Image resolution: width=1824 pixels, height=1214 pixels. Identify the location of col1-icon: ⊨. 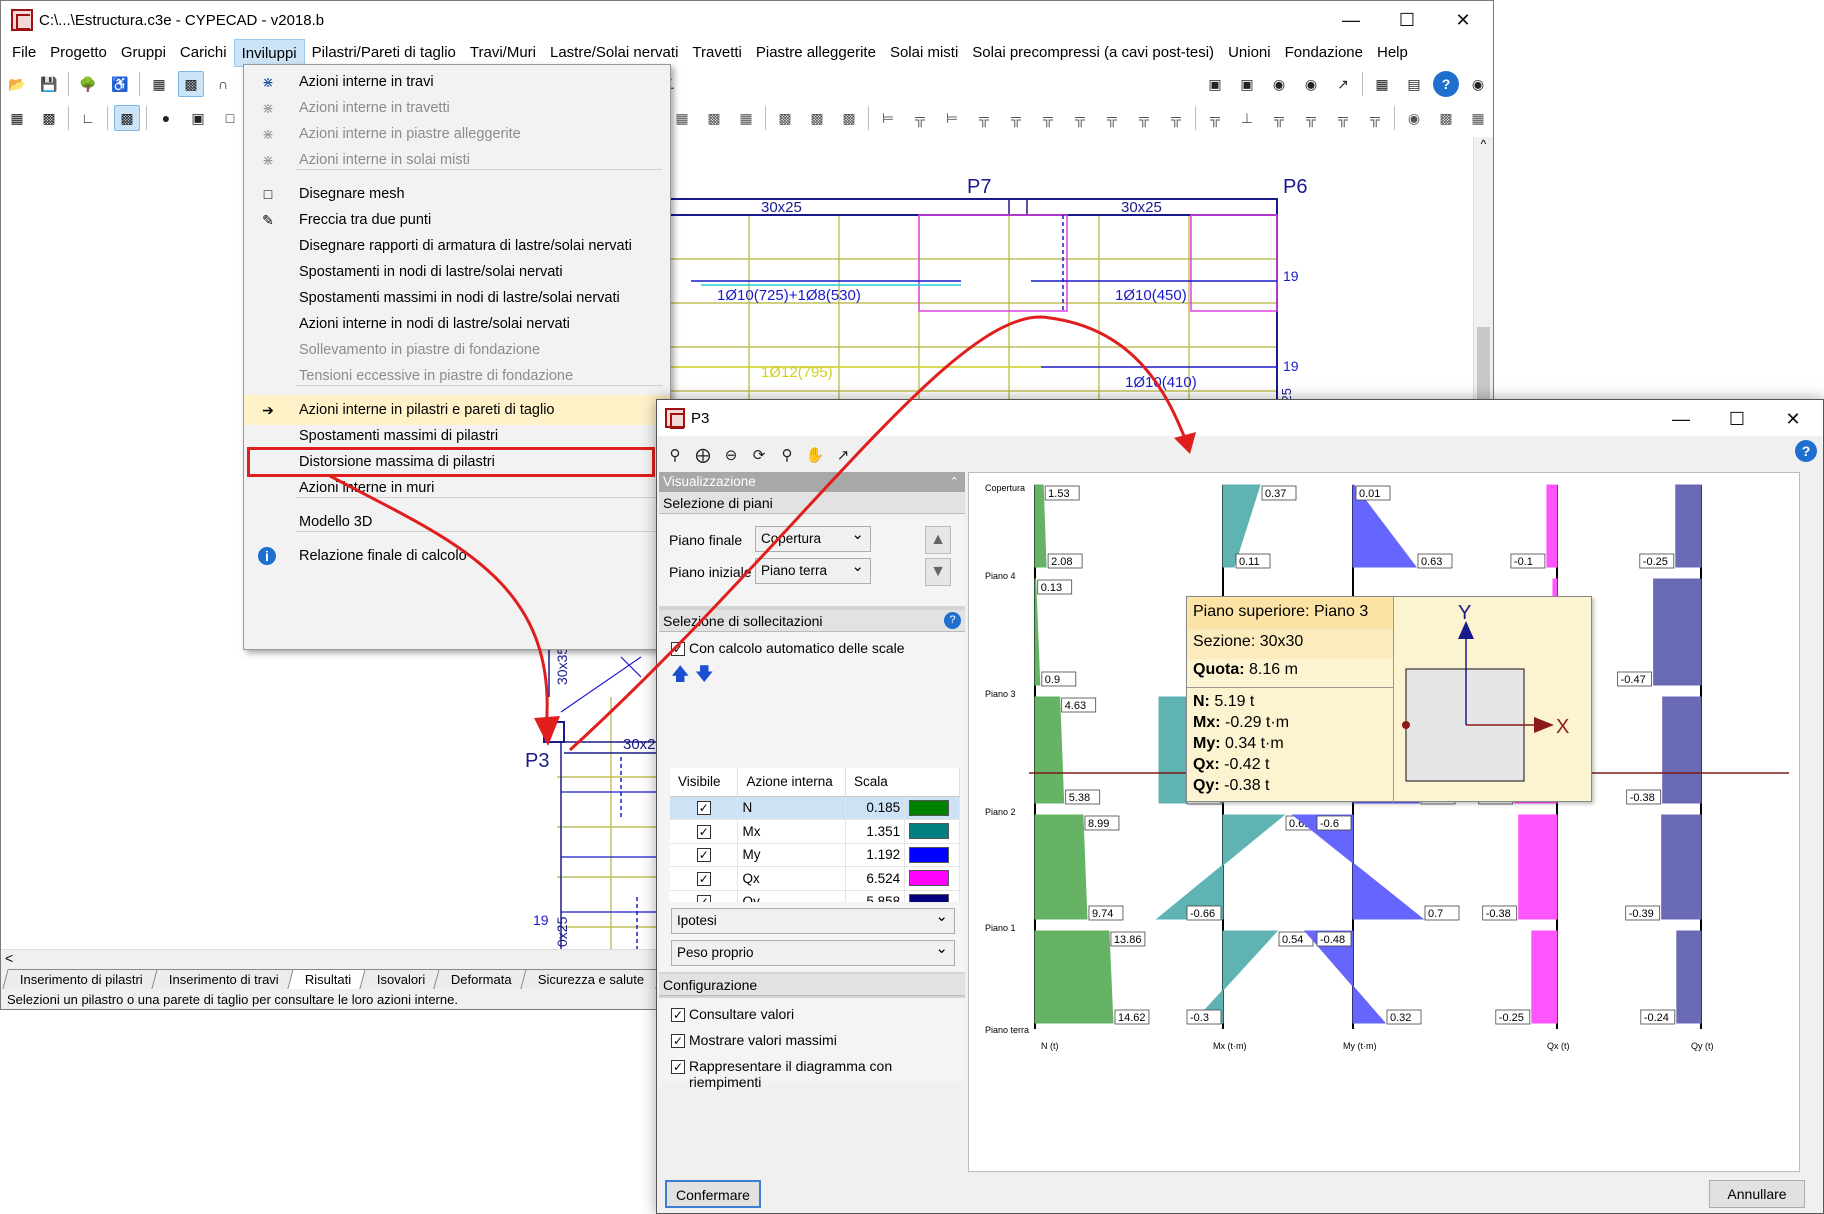
(888, 118).